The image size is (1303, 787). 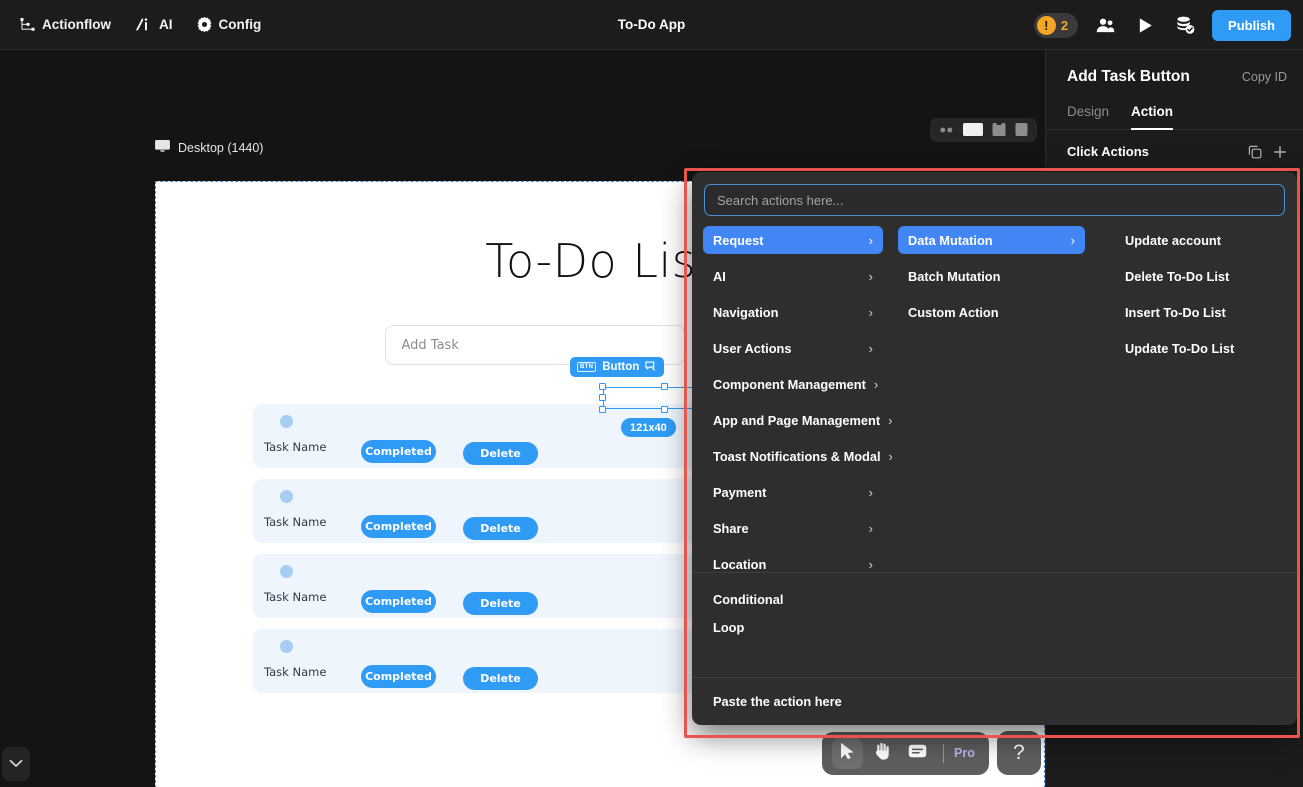 I want to click on action-item-label: Custom Action, so click(x=953, y=312).